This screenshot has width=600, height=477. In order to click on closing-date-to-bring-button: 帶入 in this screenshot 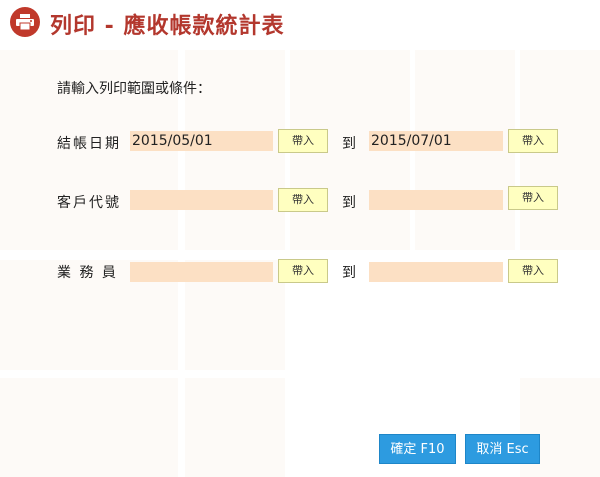, I will do `click(533, 141)`.